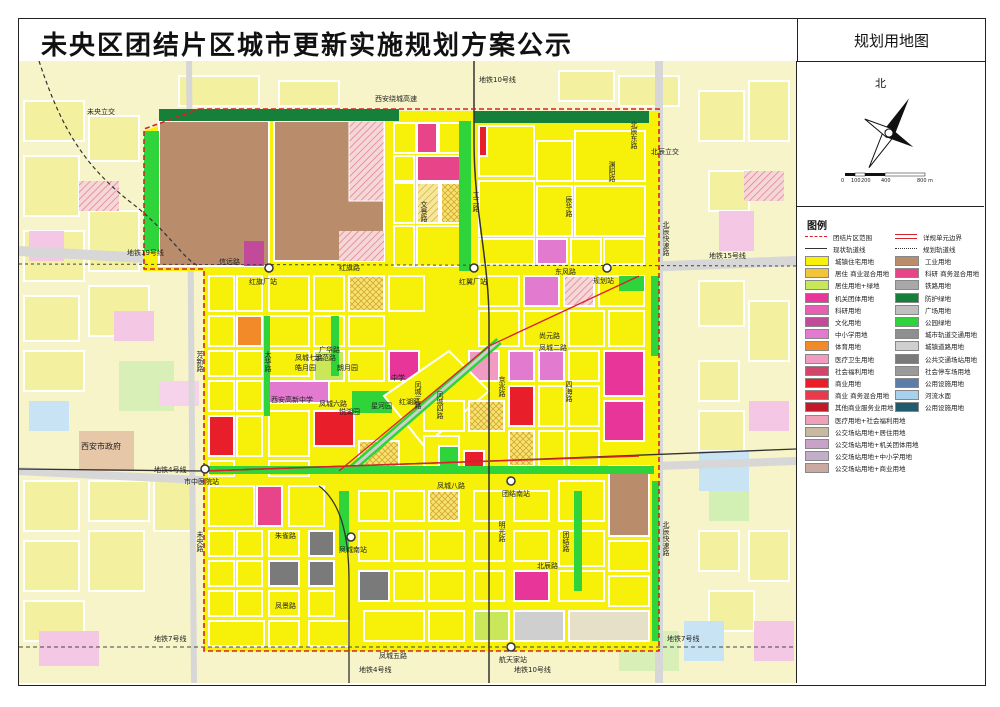 Image resolution: width=1000 pixels, height=707 pixels. What do you see at coordinates (843, 181) in the screenshot?
I see `scale-tick-0: 0` at bounding box center [843, 181].